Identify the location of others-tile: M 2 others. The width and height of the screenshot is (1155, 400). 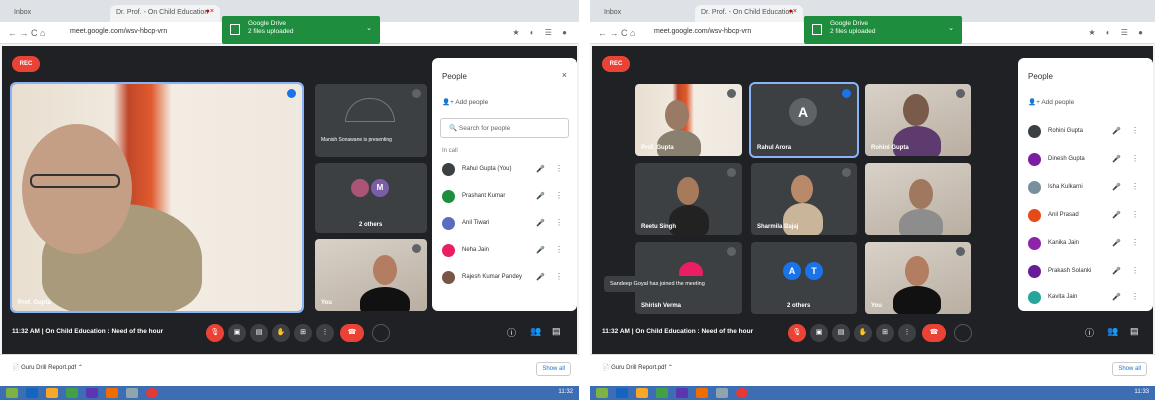
(371, 198).